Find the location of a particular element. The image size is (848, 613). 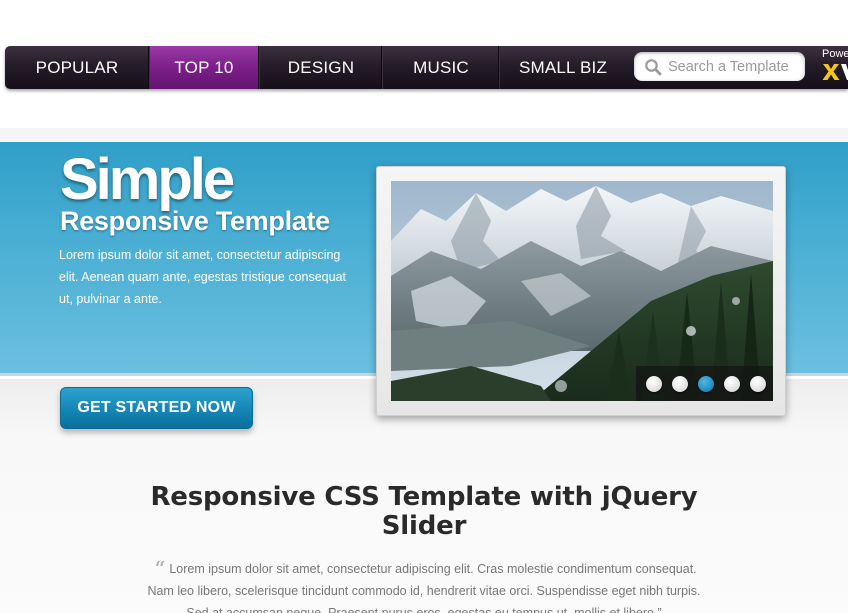

hero-top-strip is located at coordinates (424, 135).